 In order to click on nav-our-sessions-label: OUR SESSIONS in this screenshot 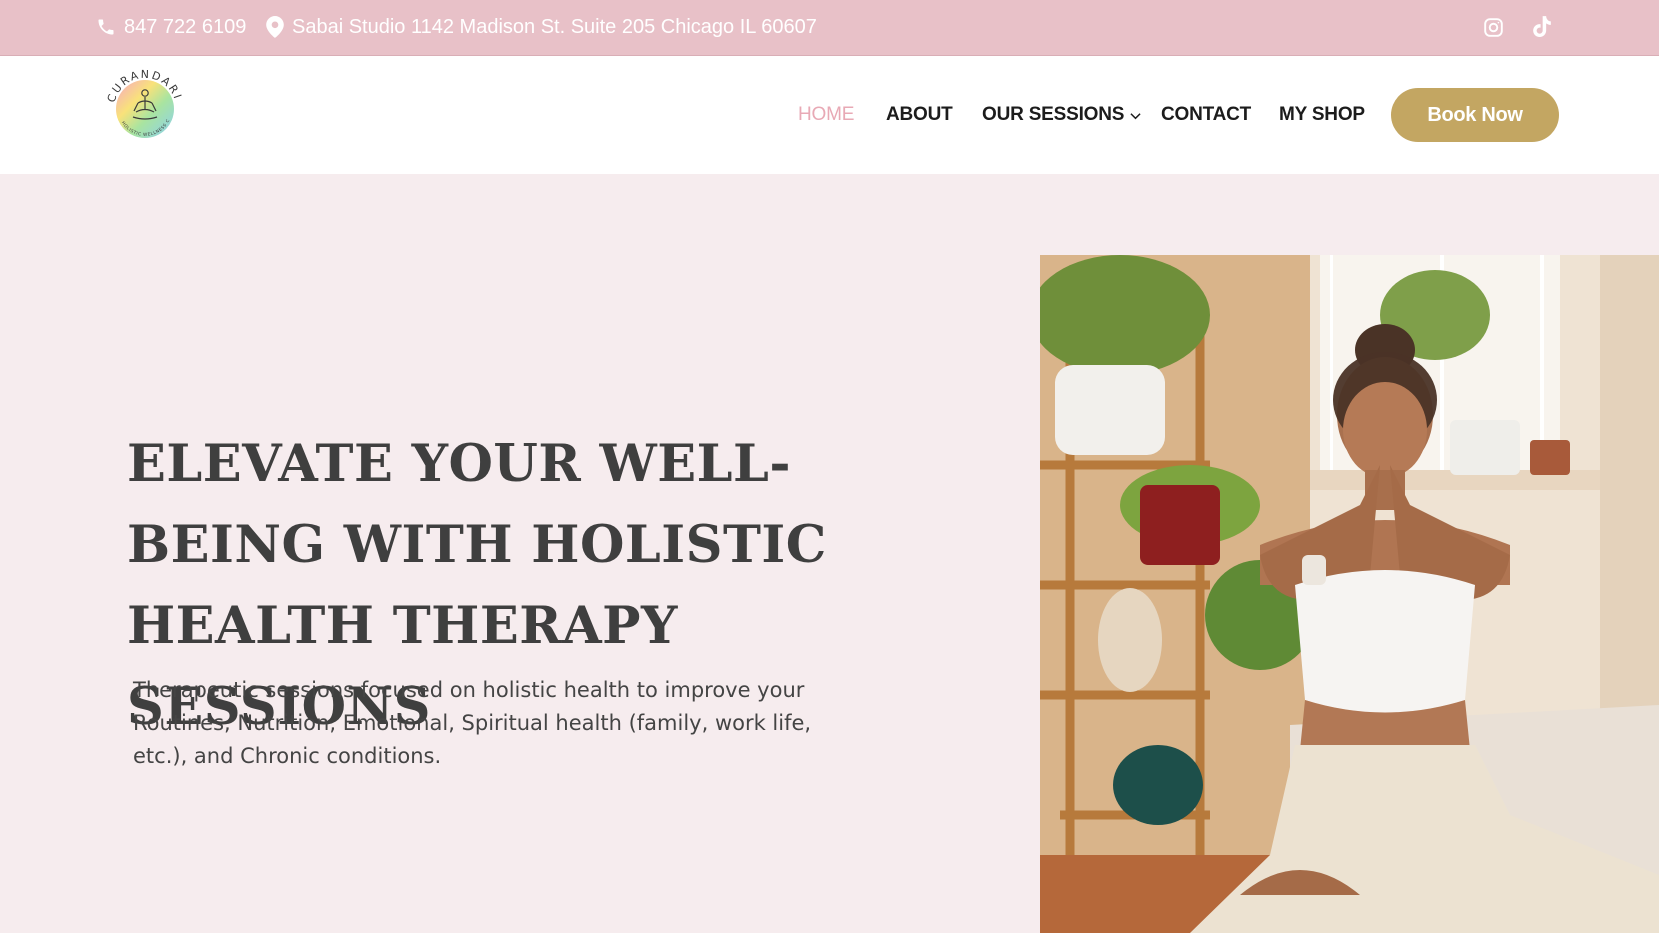, I will do `click(1053, 114)`.